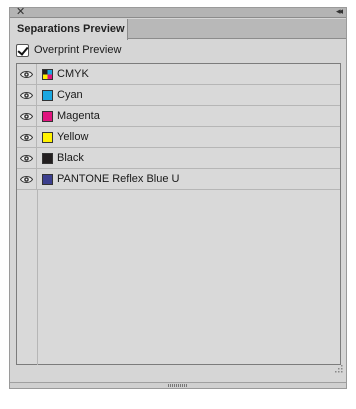 Image resolution: width=356 pixels, height=409 pixels. I want to click on separation-row: PANTONE Reflex Blue U, so click(178, 179).